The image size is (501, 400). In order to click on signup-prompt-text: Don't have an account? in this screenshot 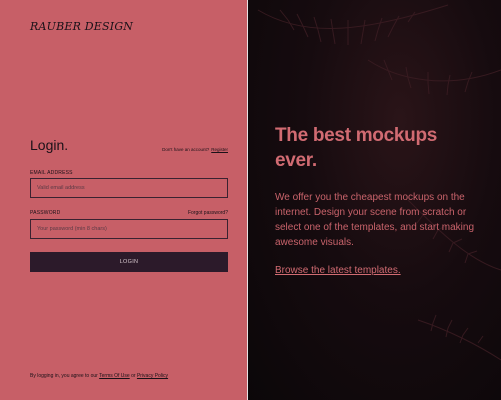, I will do `click(186, 149)`.